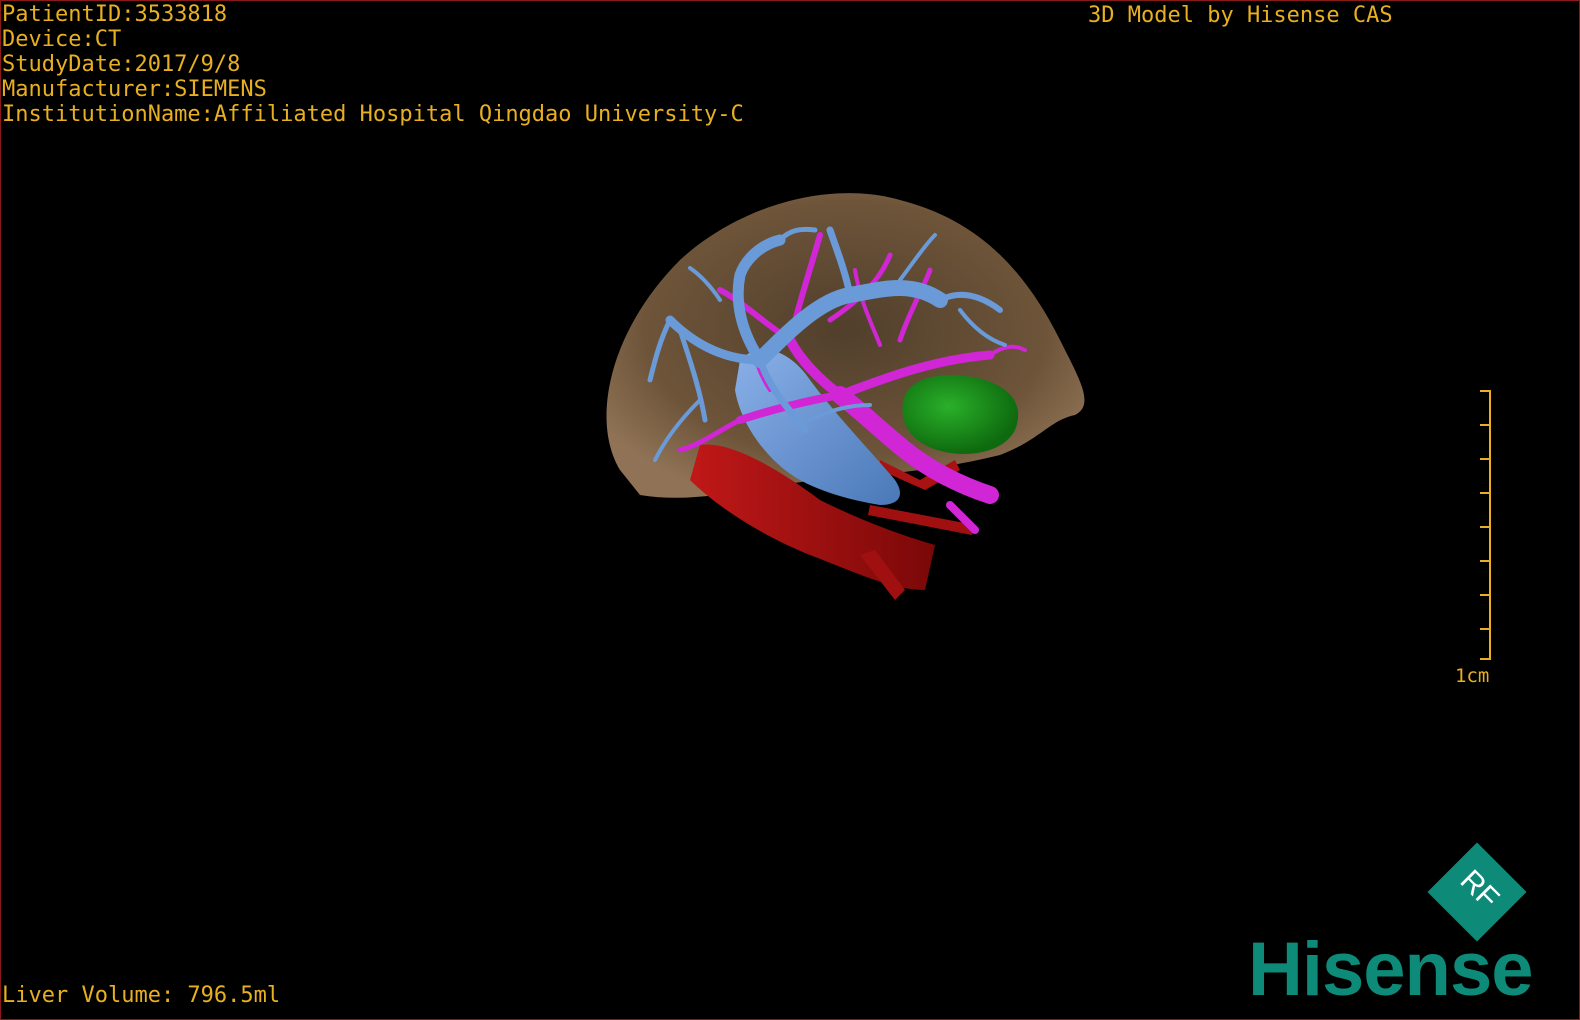 The height and width of the screenshot is (1020, 1580). Describe the element at coordinates (62, 39) in the screenshot. I see `device: Device:CT` at that location.